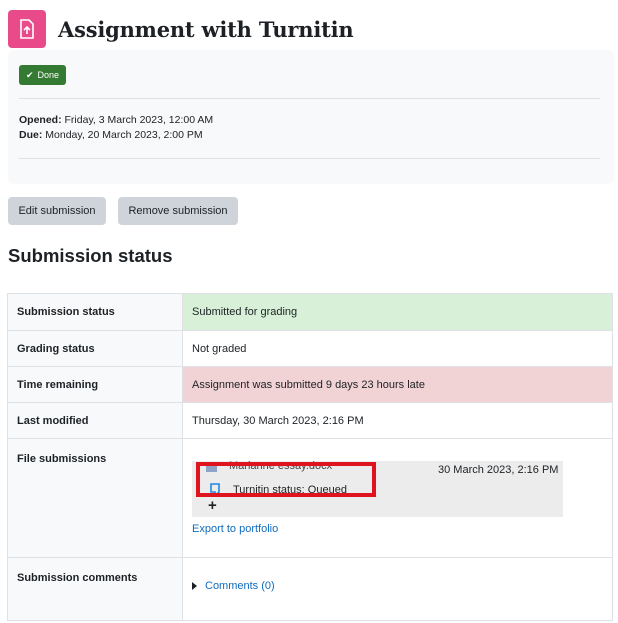 The width and height of the screenshot is (618, 623). I want to click on turnitin-icon, so click(215, 490).